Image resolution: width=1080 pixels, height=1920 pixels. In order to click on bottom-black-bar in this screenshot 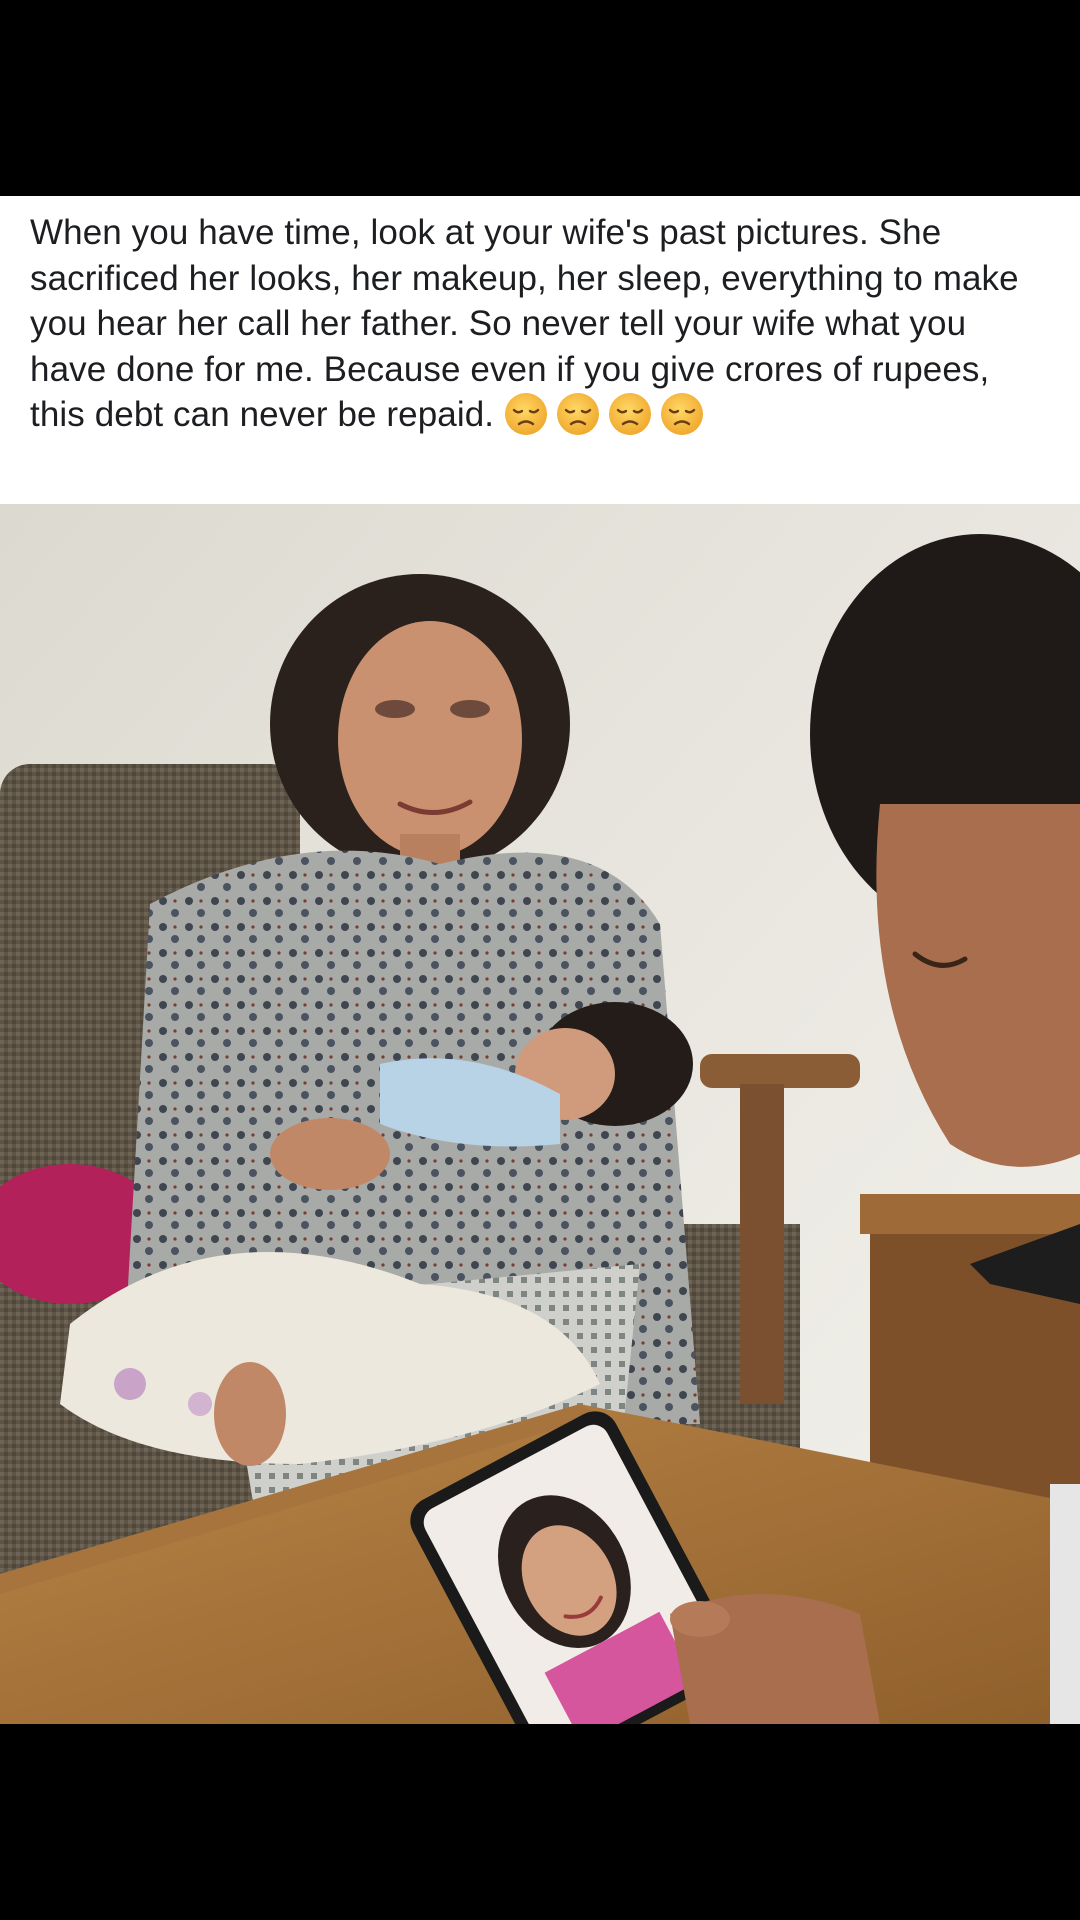, I will do `click(540, 1822)`.